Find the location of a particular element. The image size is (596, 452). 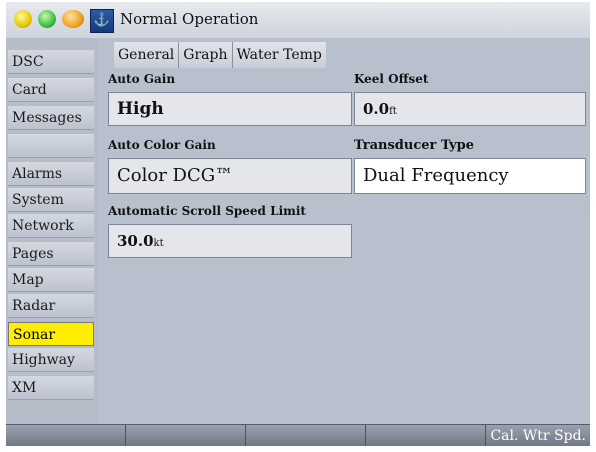

sidebar-item-highway: Highway is located at coordinates (51, 360).